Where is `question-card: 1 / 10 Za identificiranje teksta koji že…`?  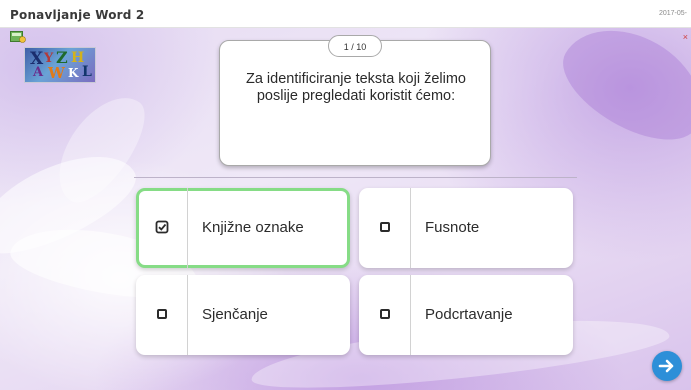 question-card: 1 / 10 Za identificiranje teksta koji že… is located at coordinates (355, 100).